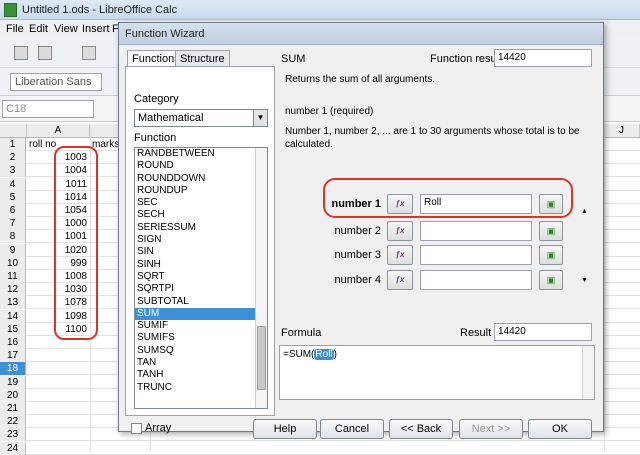 This screenshot has width=640, height=455. I want to click on next-button: Next >>, so click(491, 429).